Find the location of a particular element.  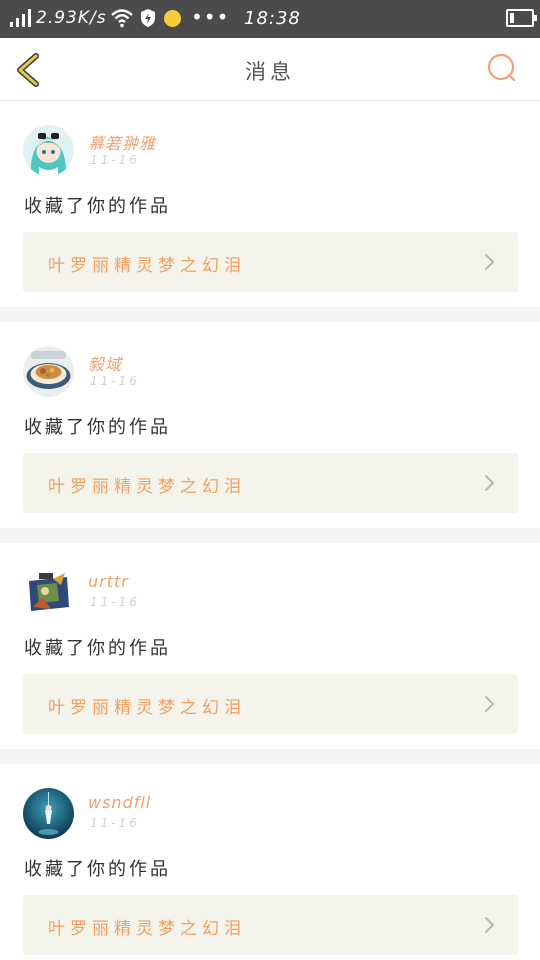

search-button is located at coordinates (502, 68).